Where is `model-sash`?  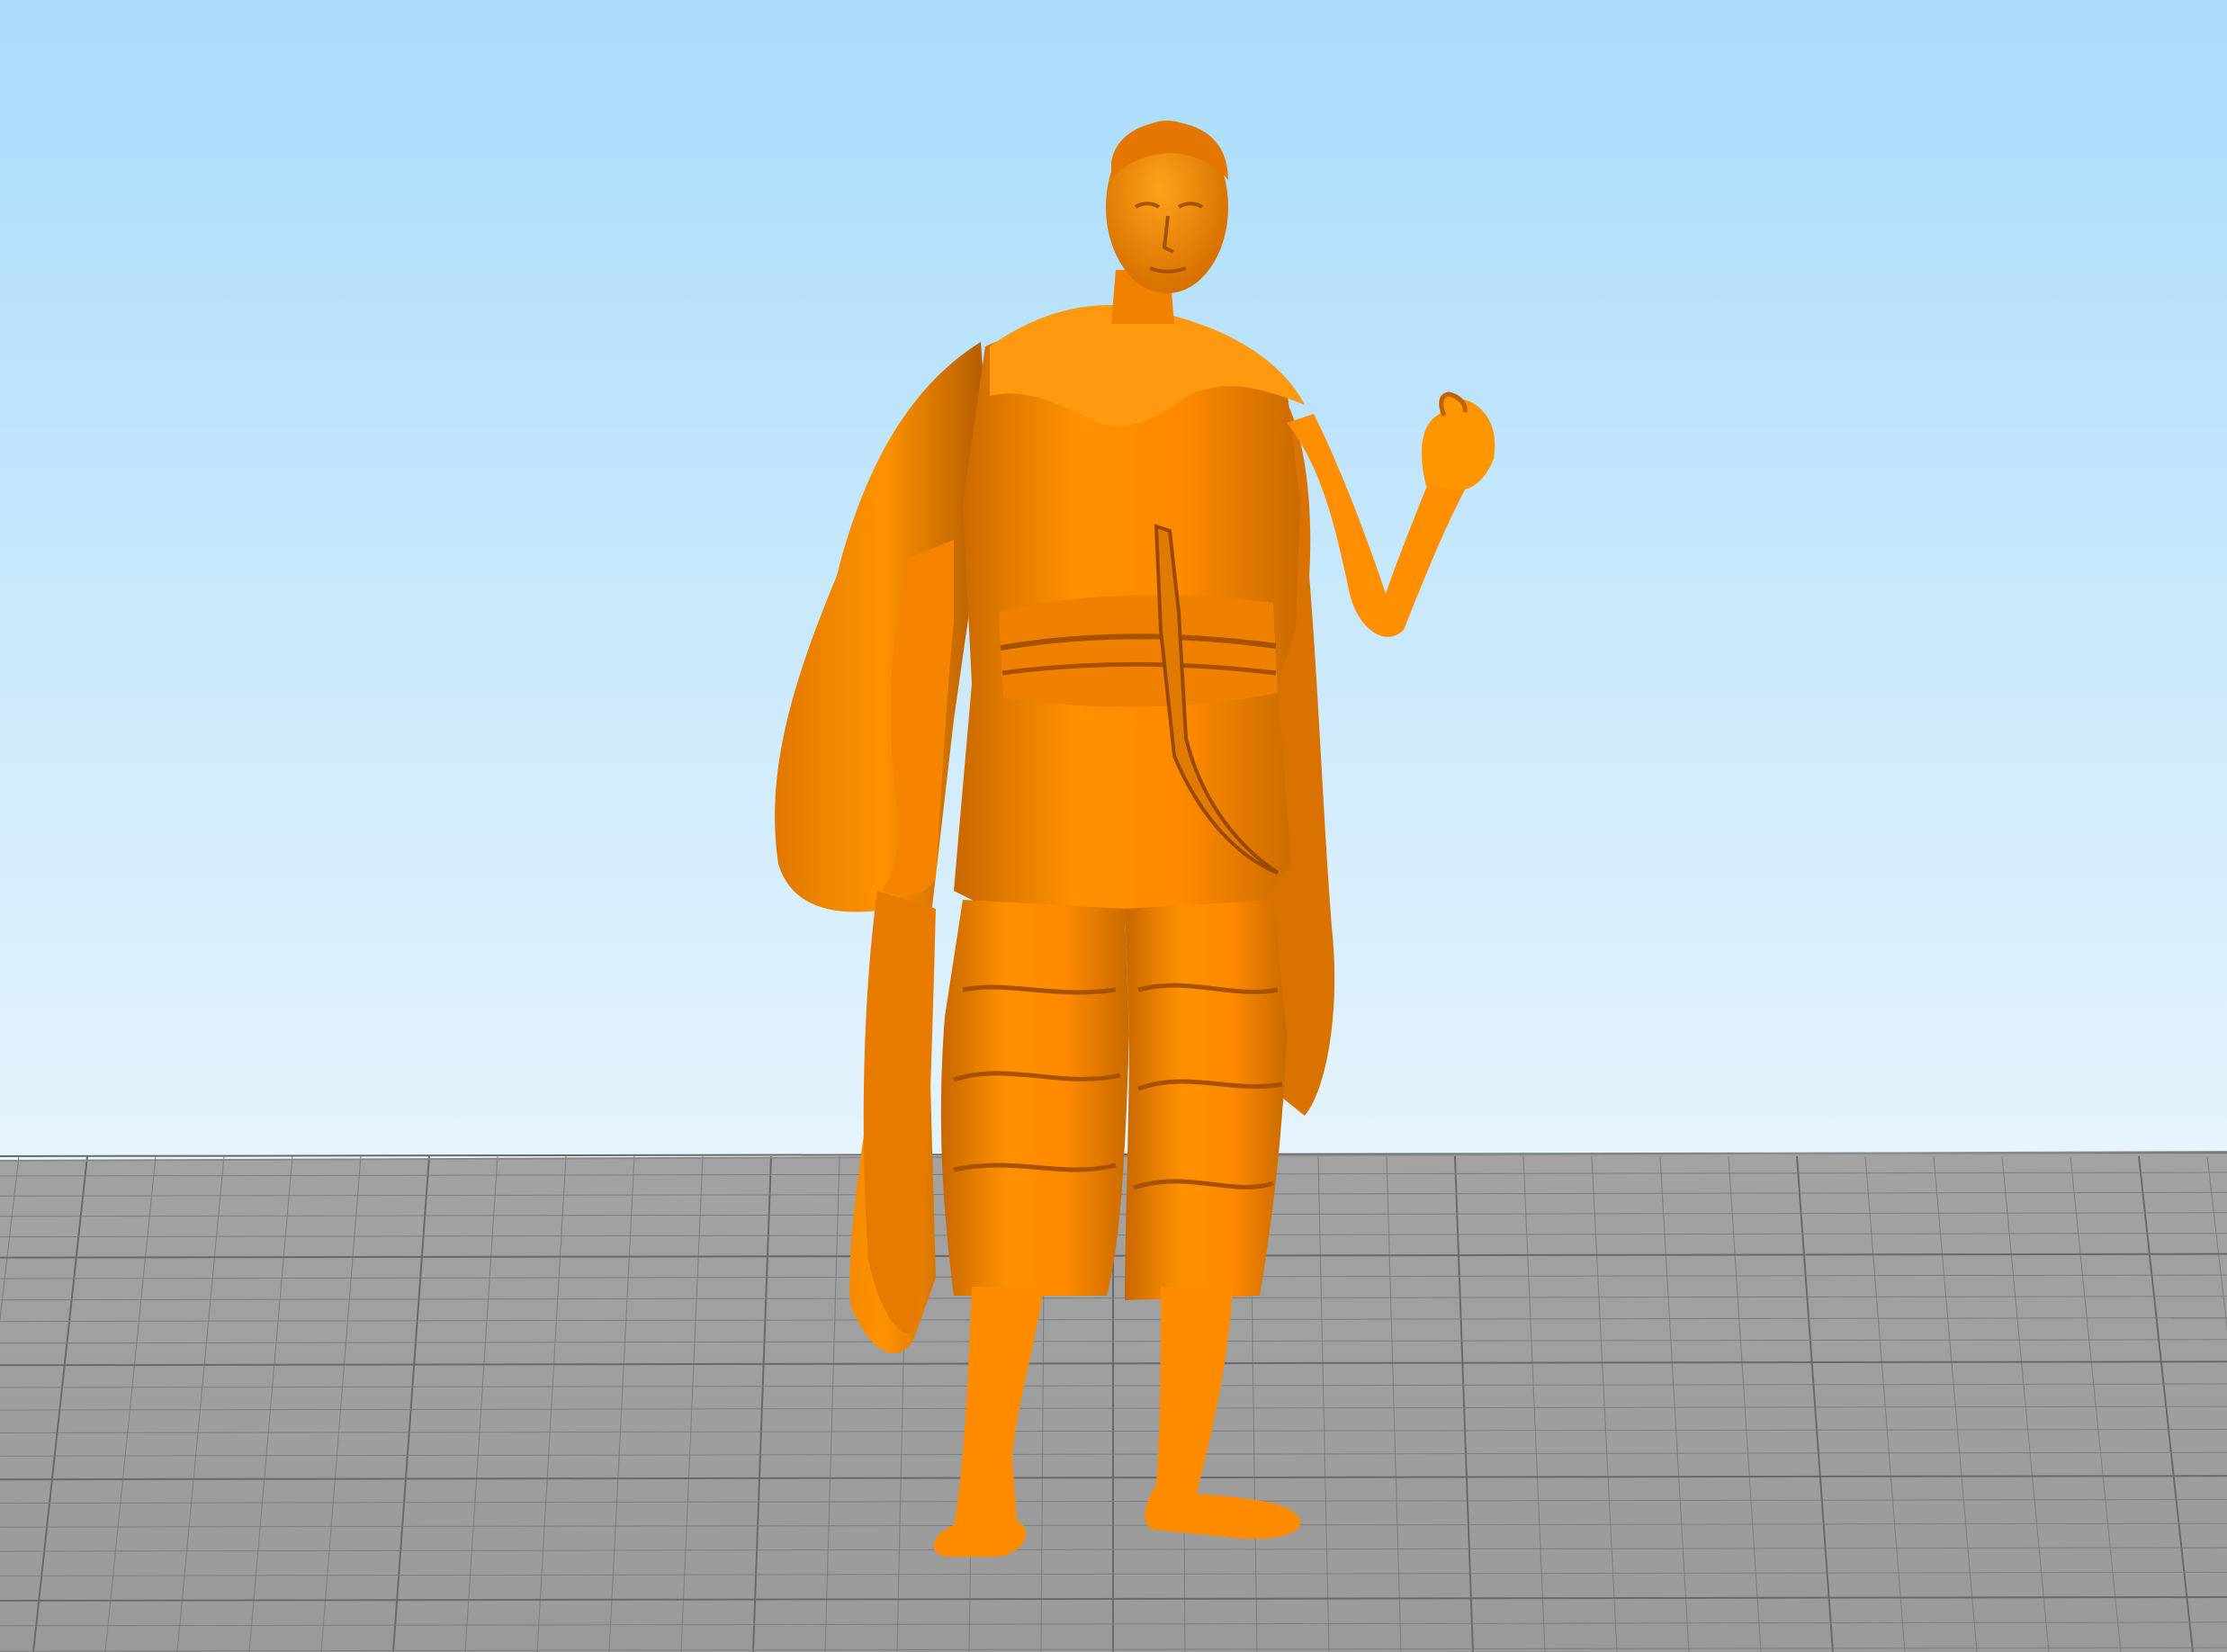 model-sash is located at coordinates (1138, 651).